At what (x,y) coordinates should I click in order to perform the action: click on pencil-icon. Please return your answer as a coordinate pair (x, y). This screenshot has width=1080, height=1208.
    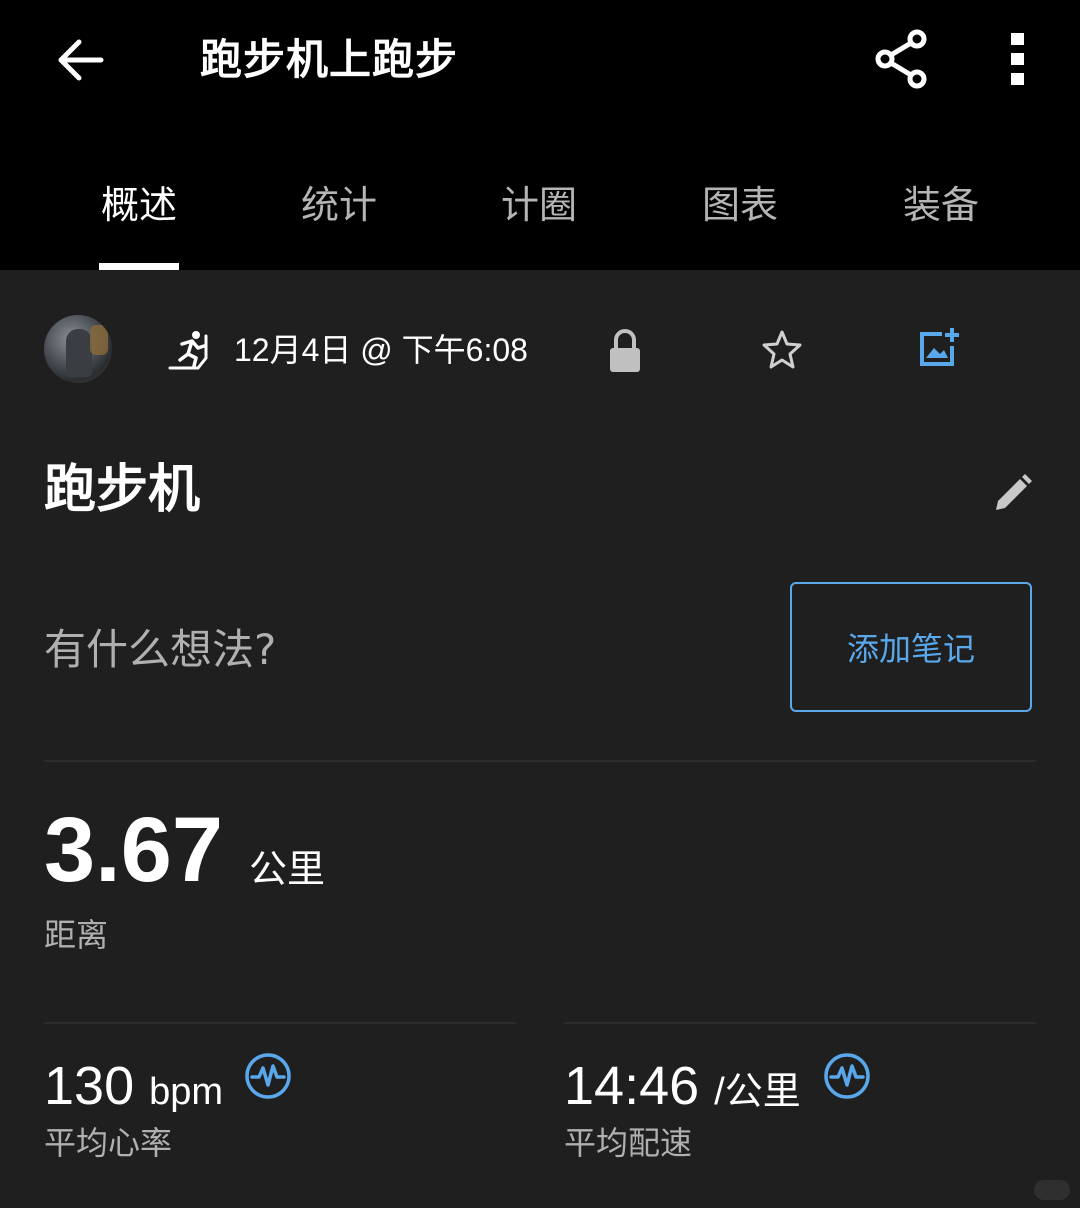
    Looking at the image, I should click on (1012, 494).